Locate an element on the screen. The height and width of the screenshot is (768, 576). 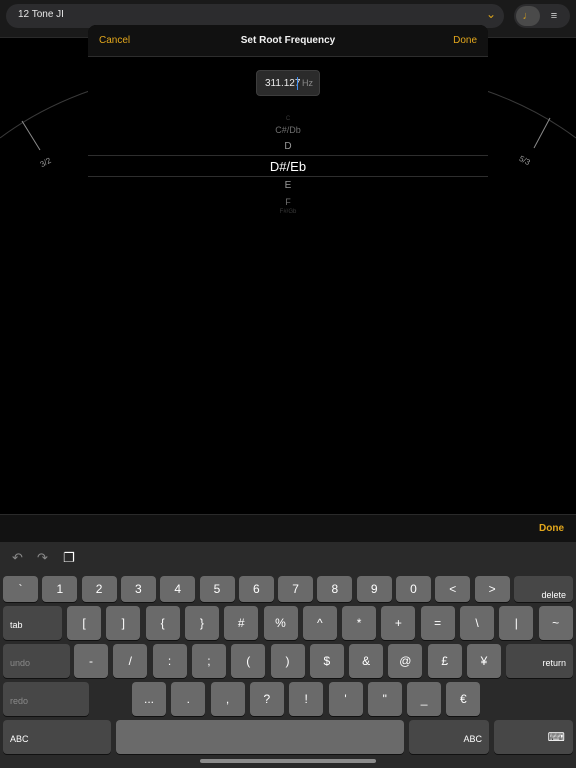
key: < is located at coordinates (453, 589).